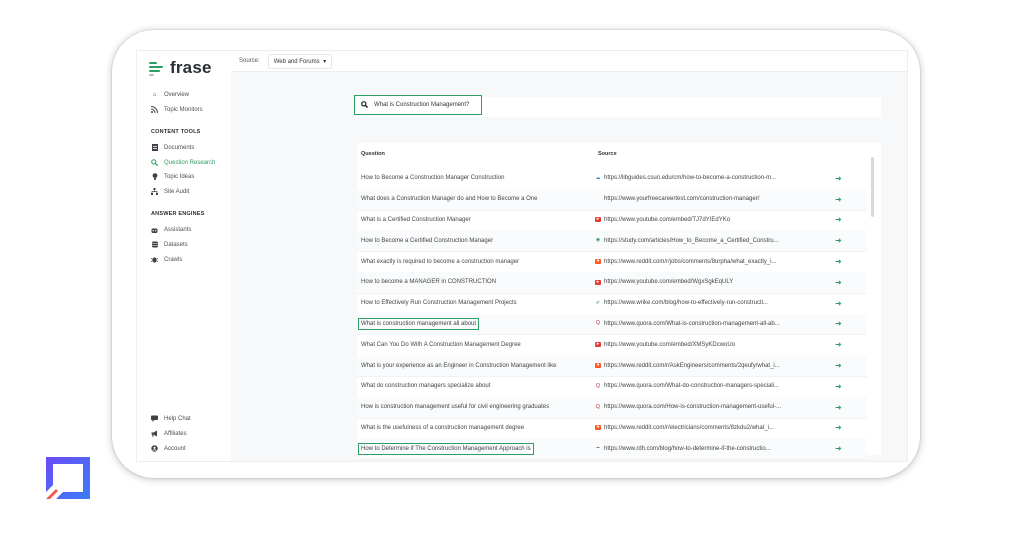  Describe the element at coordinates (175, 433) in the screenshot. I see `sidebar-item-label: Affiliates` at that location.